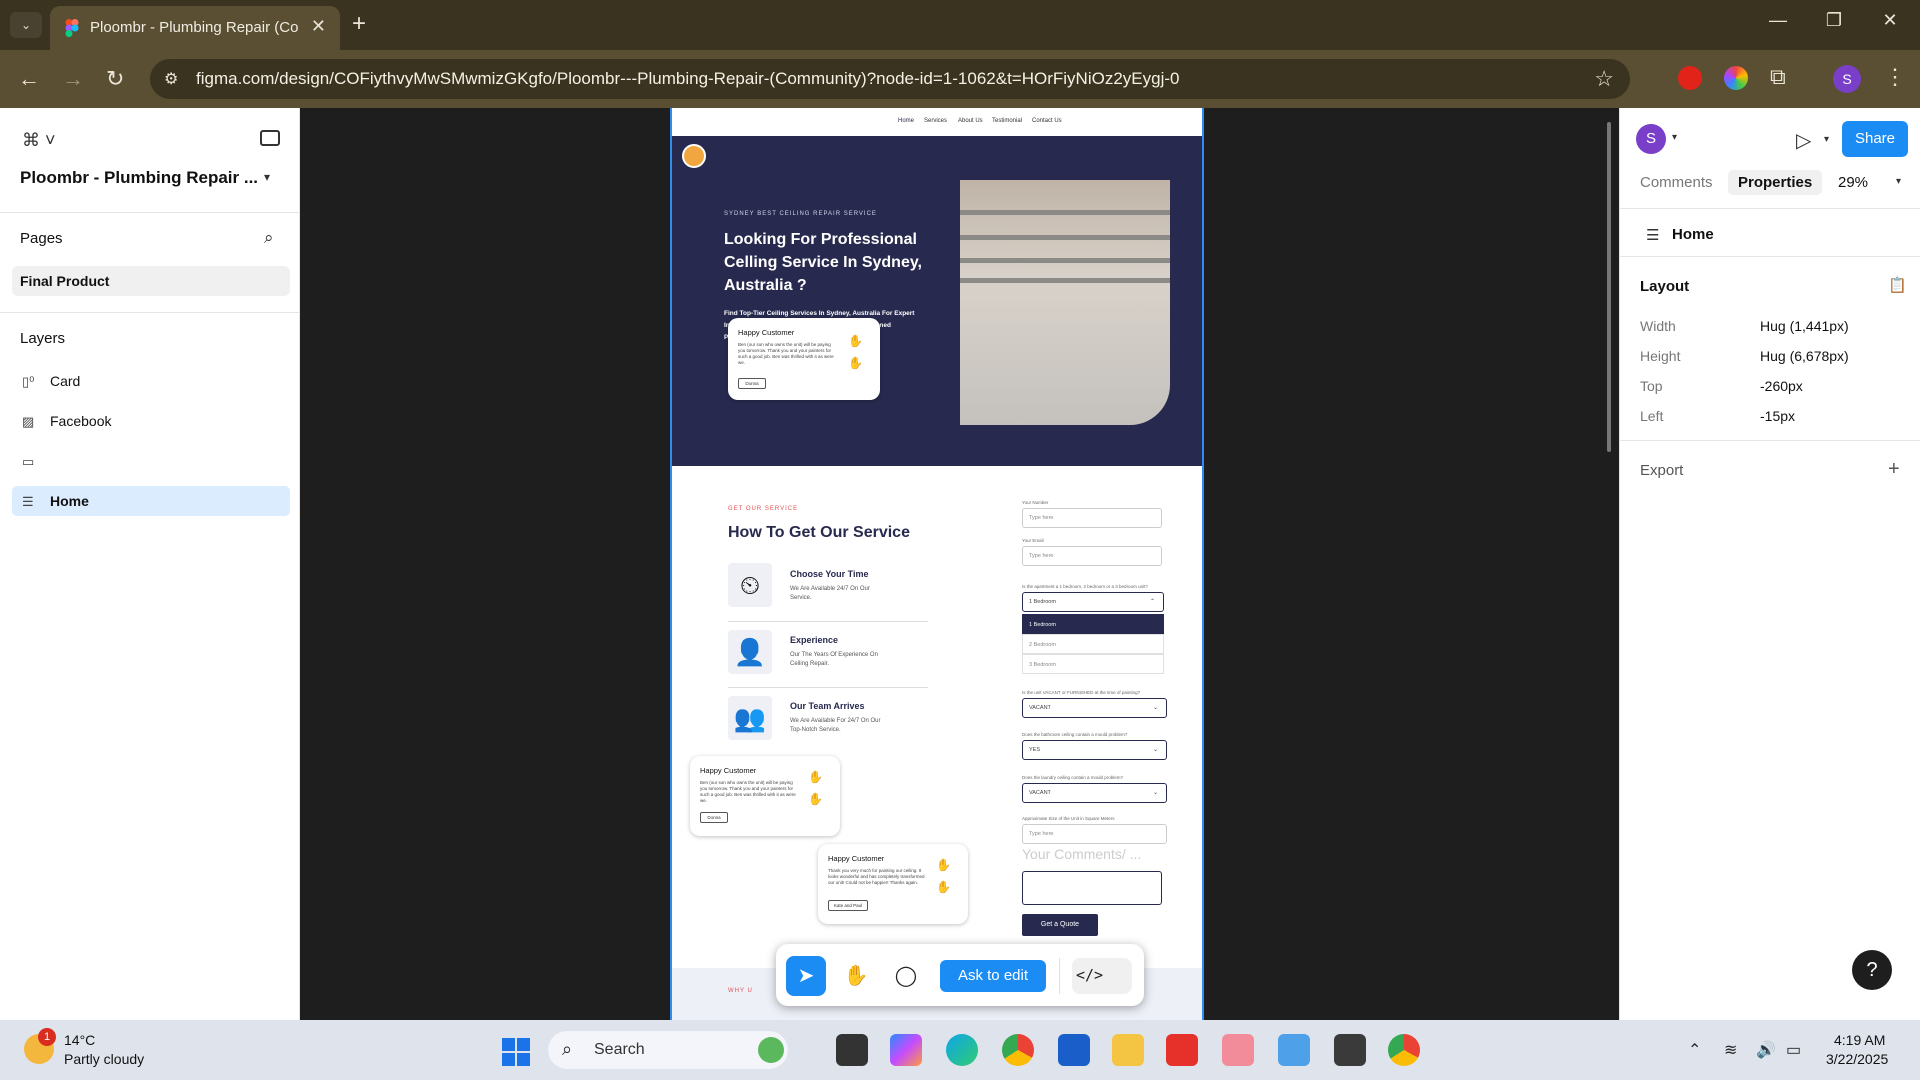 This screenshot has height=1080, width=1920. What do you see at coordinates (1093, 624) in the screenshot?
I see `dropdown-option: 1 Bedroom` at bounding box center [1093, 624].